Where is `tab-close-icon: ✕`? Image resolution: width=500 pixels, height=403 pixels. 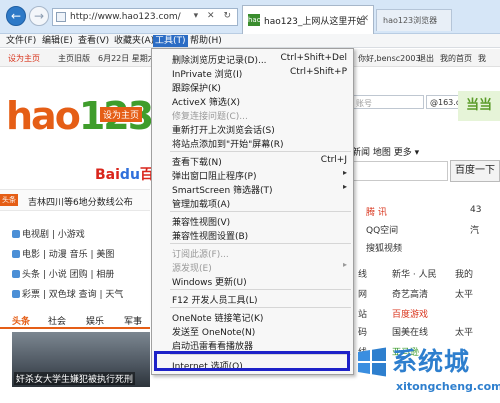 tab-close-icon: ✕ is located at coordinates (365, 19).